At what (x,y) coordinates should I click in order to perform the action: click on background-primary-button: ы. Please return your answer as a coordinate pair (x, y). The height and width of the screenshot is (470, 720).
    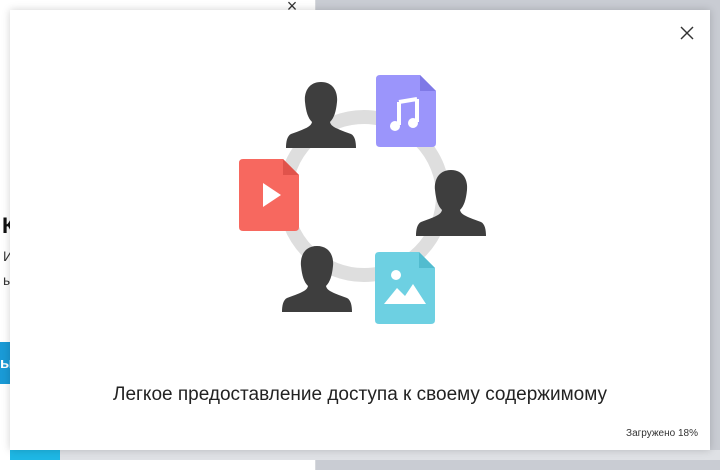
    Looking at the image, I should click on (5, 363).